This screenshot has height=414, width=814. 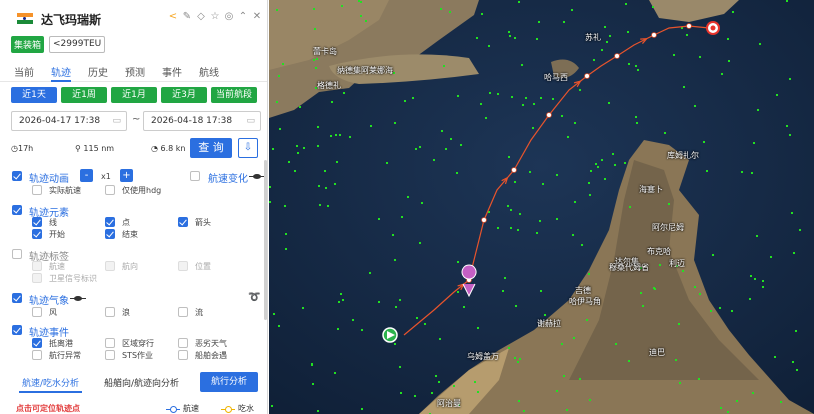 I want to click on end-checkbox, so click(x=110, y=234).